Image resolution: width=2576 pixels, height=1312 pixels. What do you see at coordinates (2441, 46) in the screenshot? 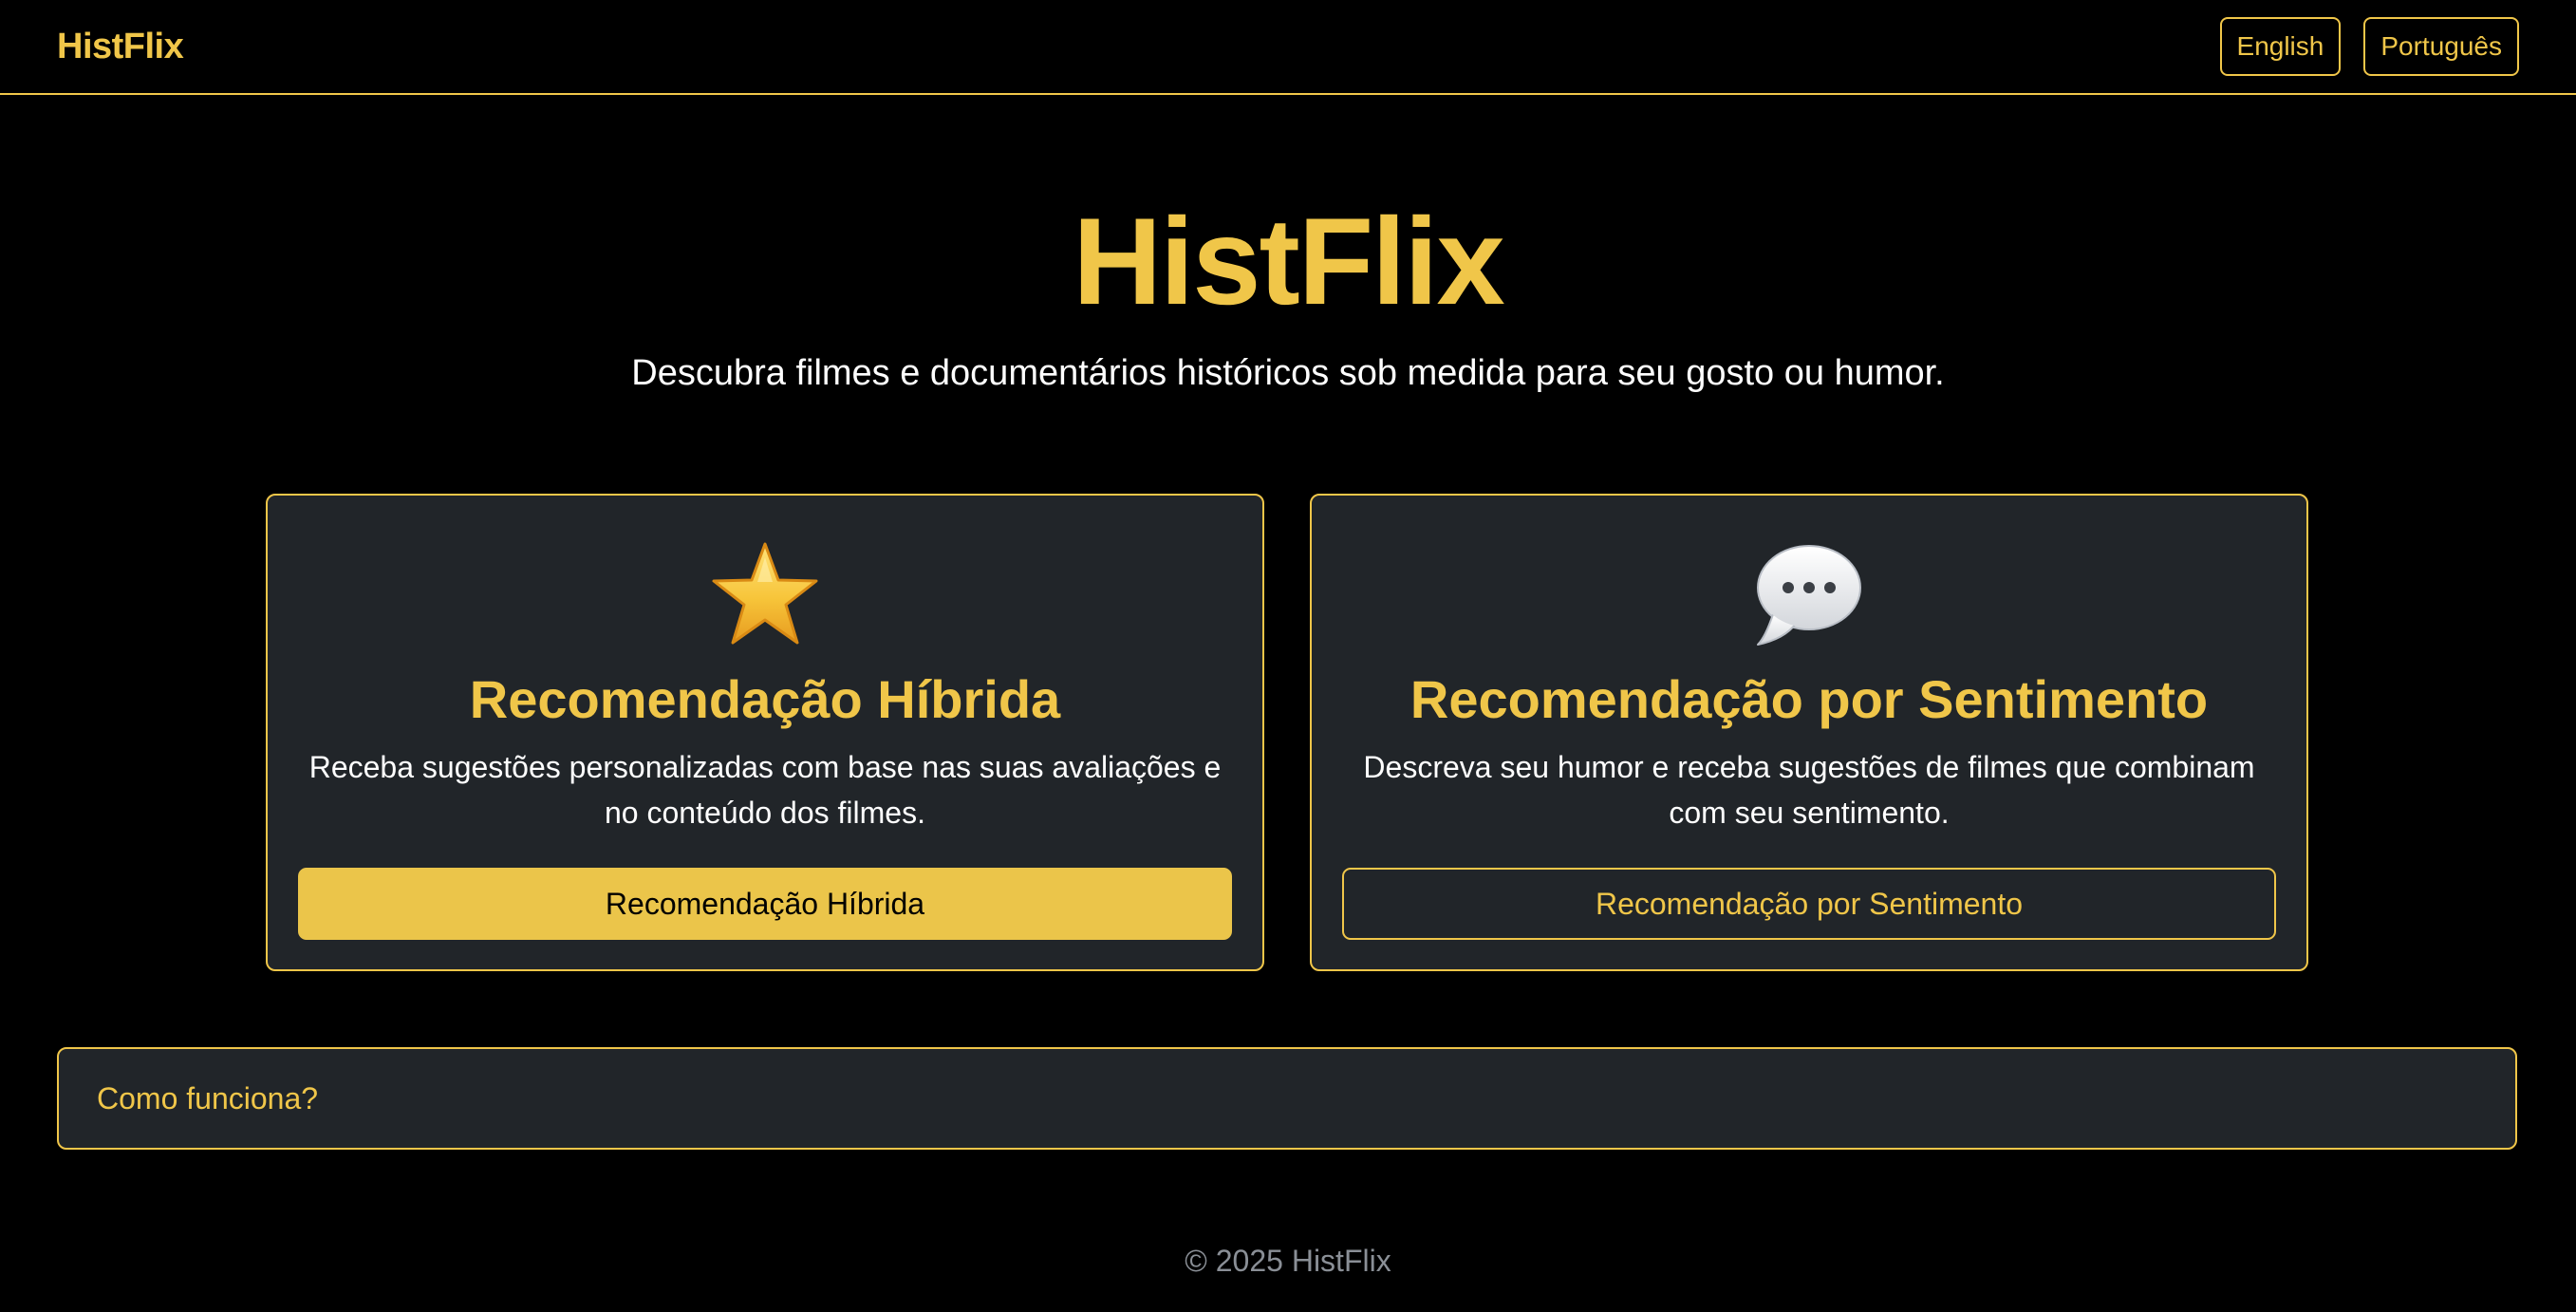
I see `language-portuguese-button: Português` at bounding box center [2441, 46].